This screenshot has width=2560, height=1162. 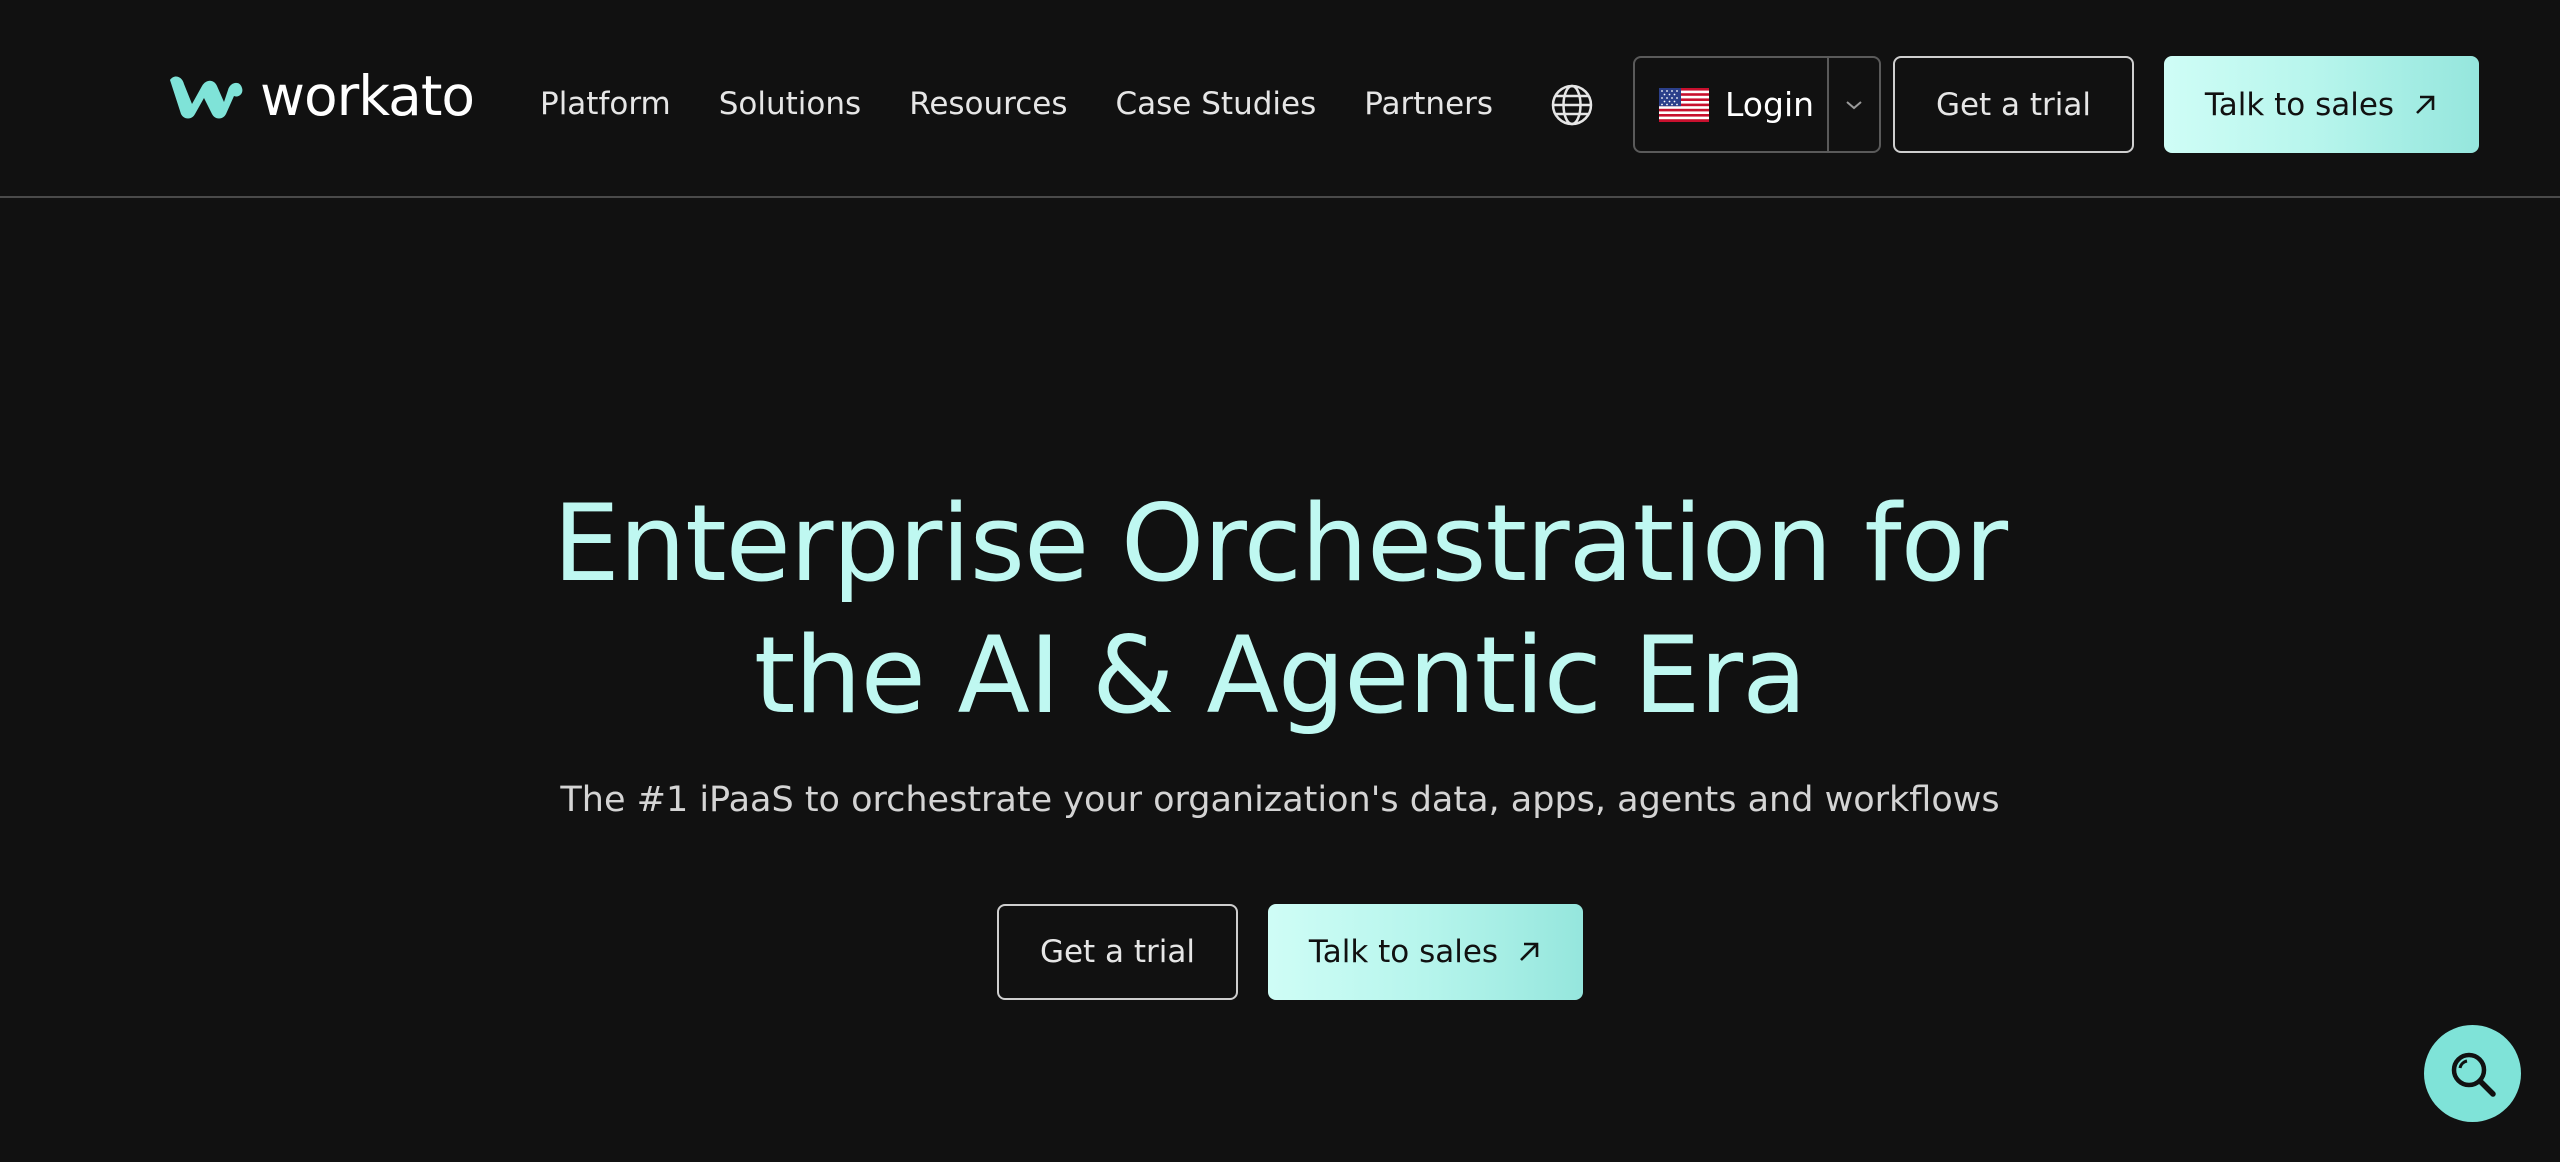 What do you see at coordinates (1403, 952) in the screenshot?
I see `hero-talk-to-sales-label: Talk to sales` at bounding box center [1403, 952].